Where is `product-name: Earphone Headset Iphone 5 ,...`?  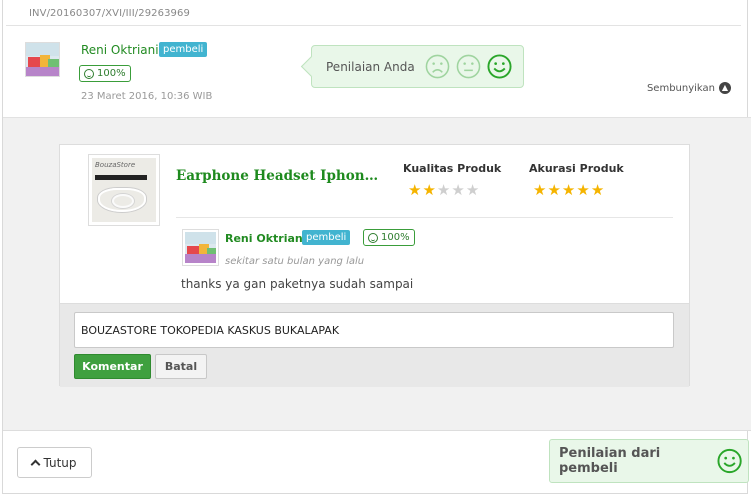
product-name: Earphone Headset Iphone 5 ,... is located at coordinates (279, 176).